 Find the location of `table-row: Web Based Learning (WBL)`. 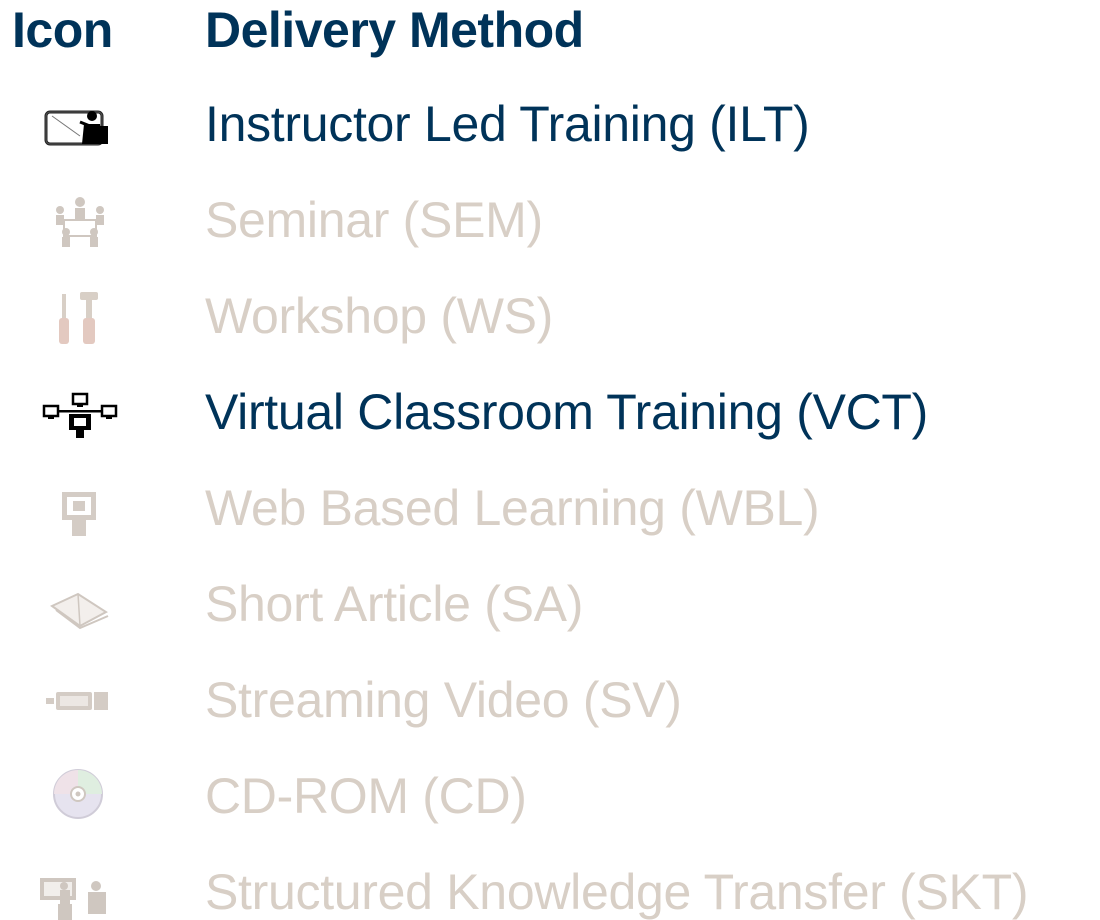

table-row: Web Based Learning (WBL) is located at coordinates (550, 510).